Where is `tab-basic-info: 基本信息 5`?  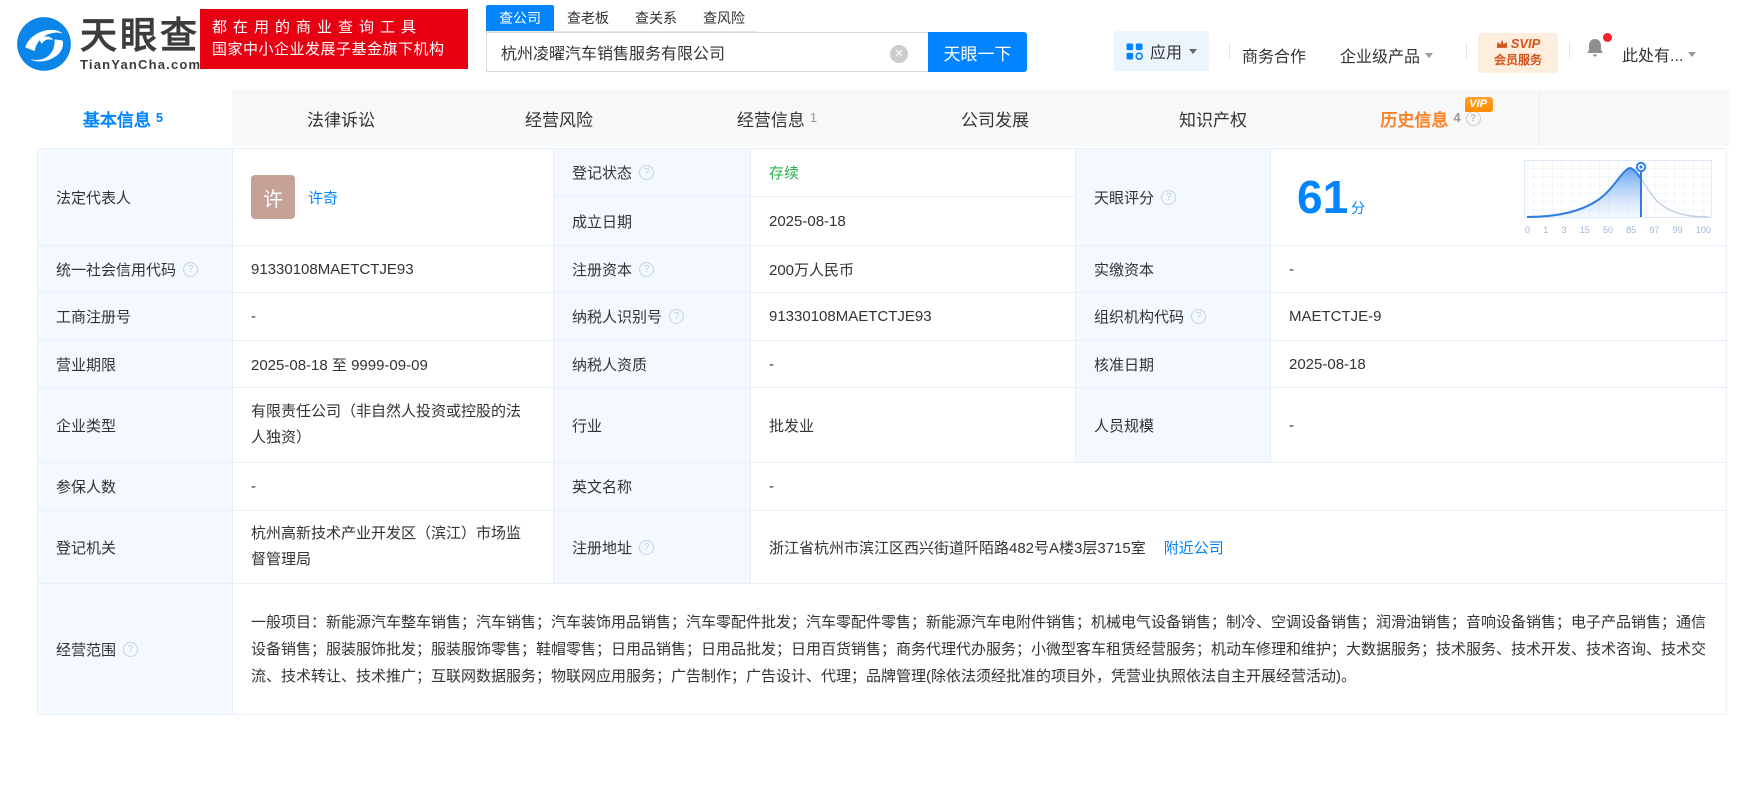 tab-basic-info: 基本信息 5 is located at coordinates (123, 118).